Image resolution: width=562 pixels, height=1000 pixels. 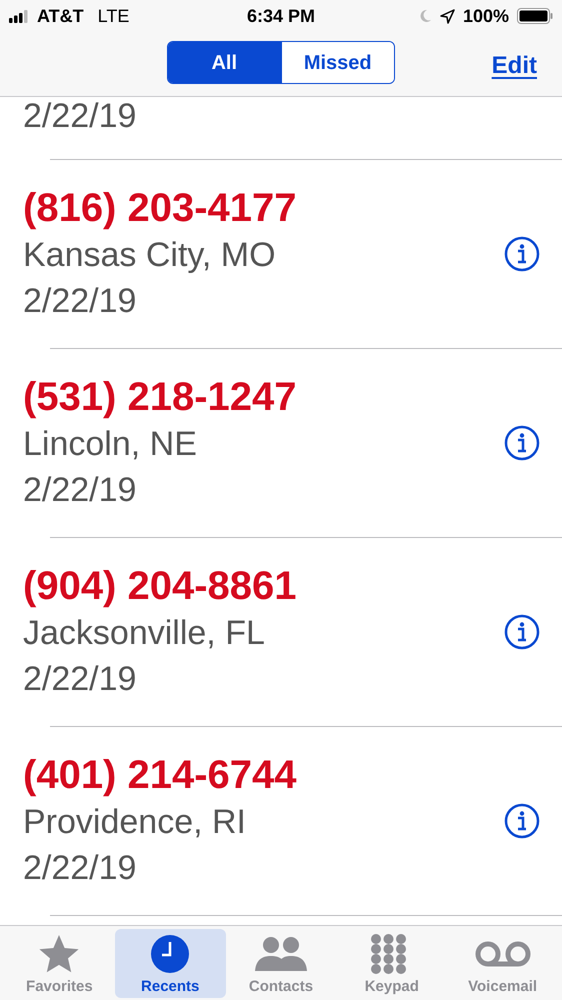 I want to click on phone-number: (531) 218-1247, so click(x=160, y=397).